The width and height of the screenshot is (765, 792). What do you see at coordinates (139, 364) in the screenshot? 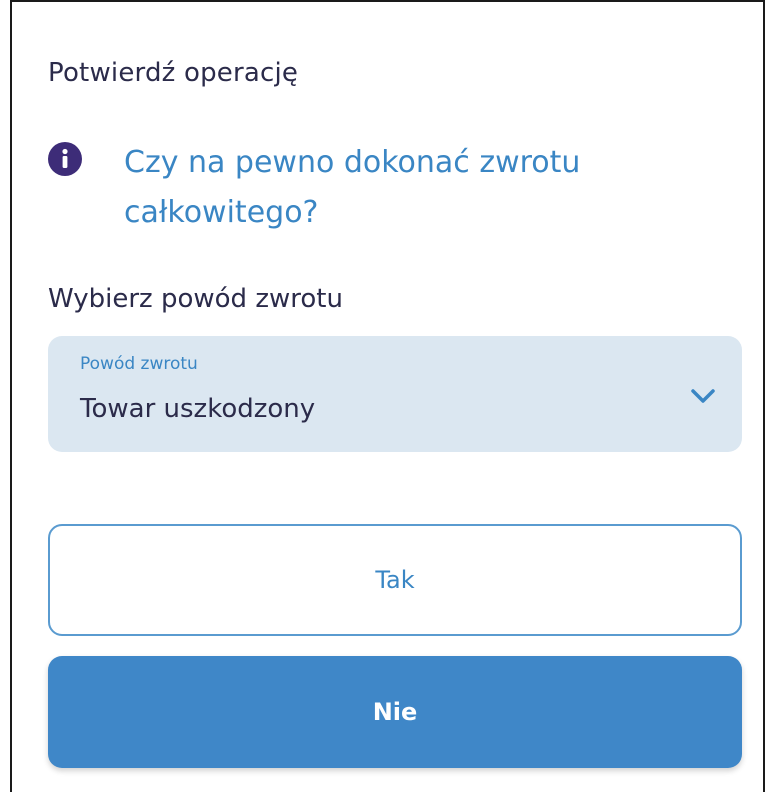
I see `select-floating-label: Powód zwrotu` at bounding box center [139, 364].